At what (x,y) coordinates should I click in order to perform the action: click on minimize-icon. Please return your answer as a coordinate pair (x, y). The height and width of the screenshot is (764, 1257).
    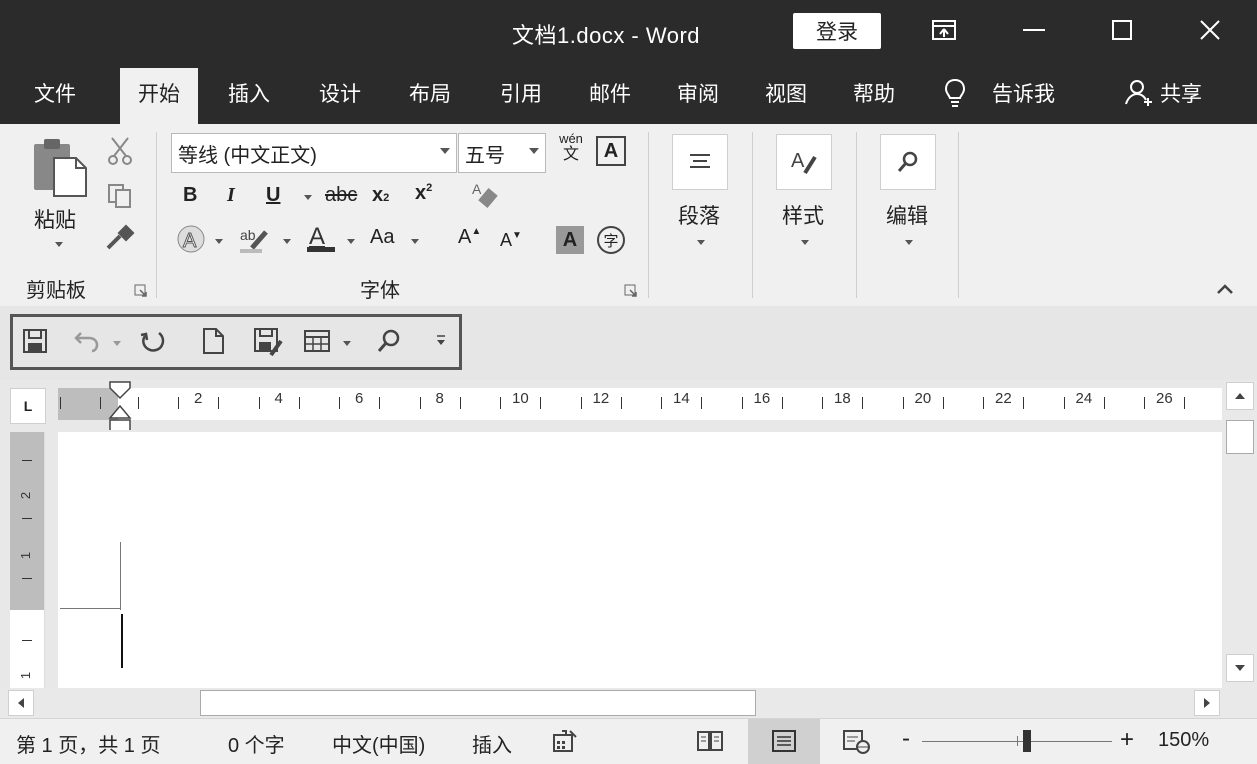
    Looking at the image, I should click on (1034, 30).